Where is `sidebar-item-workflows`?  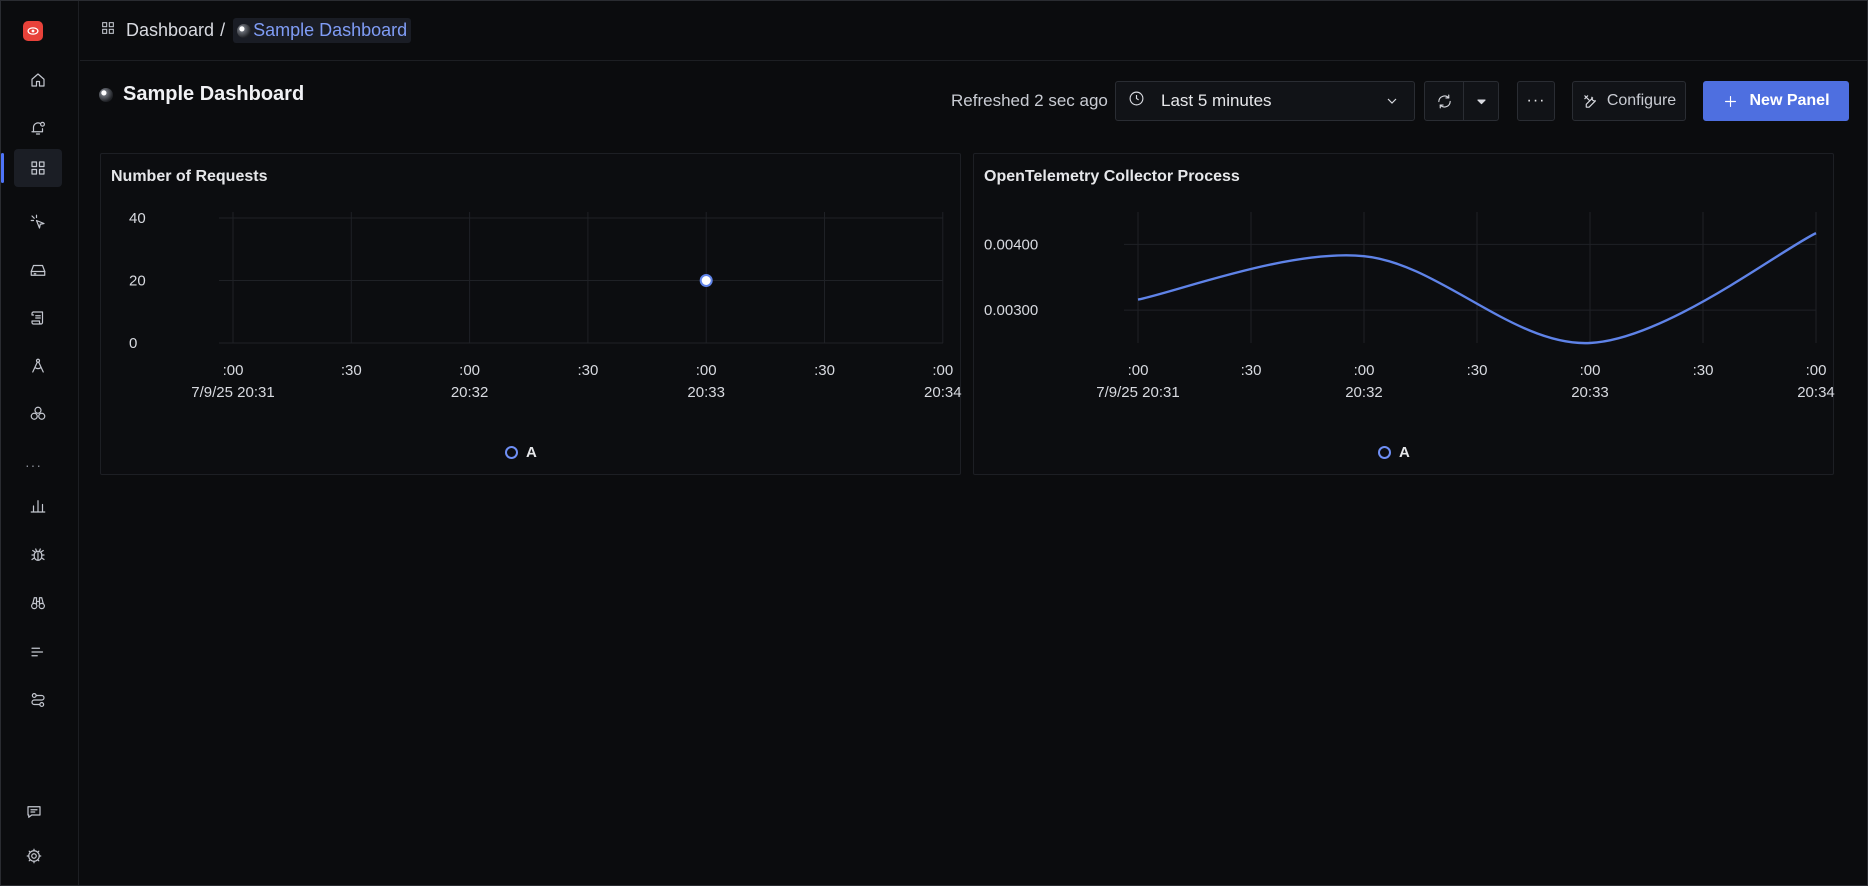 sidebar-item-workflows is located at coordinates (38, 652).